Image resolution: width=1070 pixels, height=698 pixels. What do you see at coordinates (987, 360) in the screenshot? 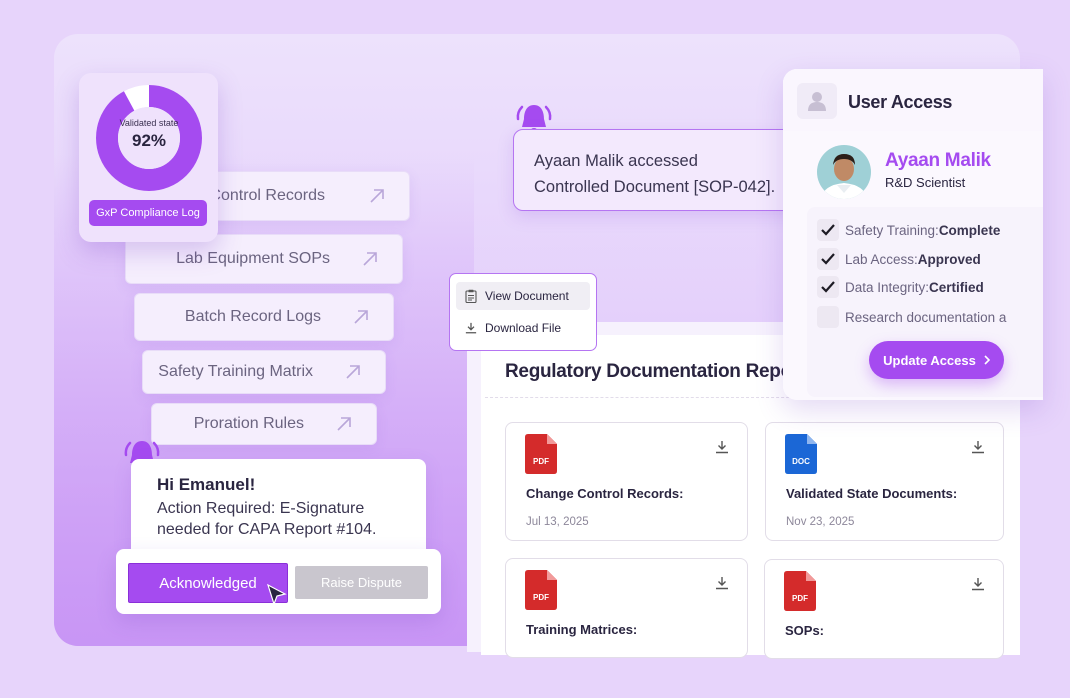
I see `chevron-right-icon` at bounding box center [987, 360].